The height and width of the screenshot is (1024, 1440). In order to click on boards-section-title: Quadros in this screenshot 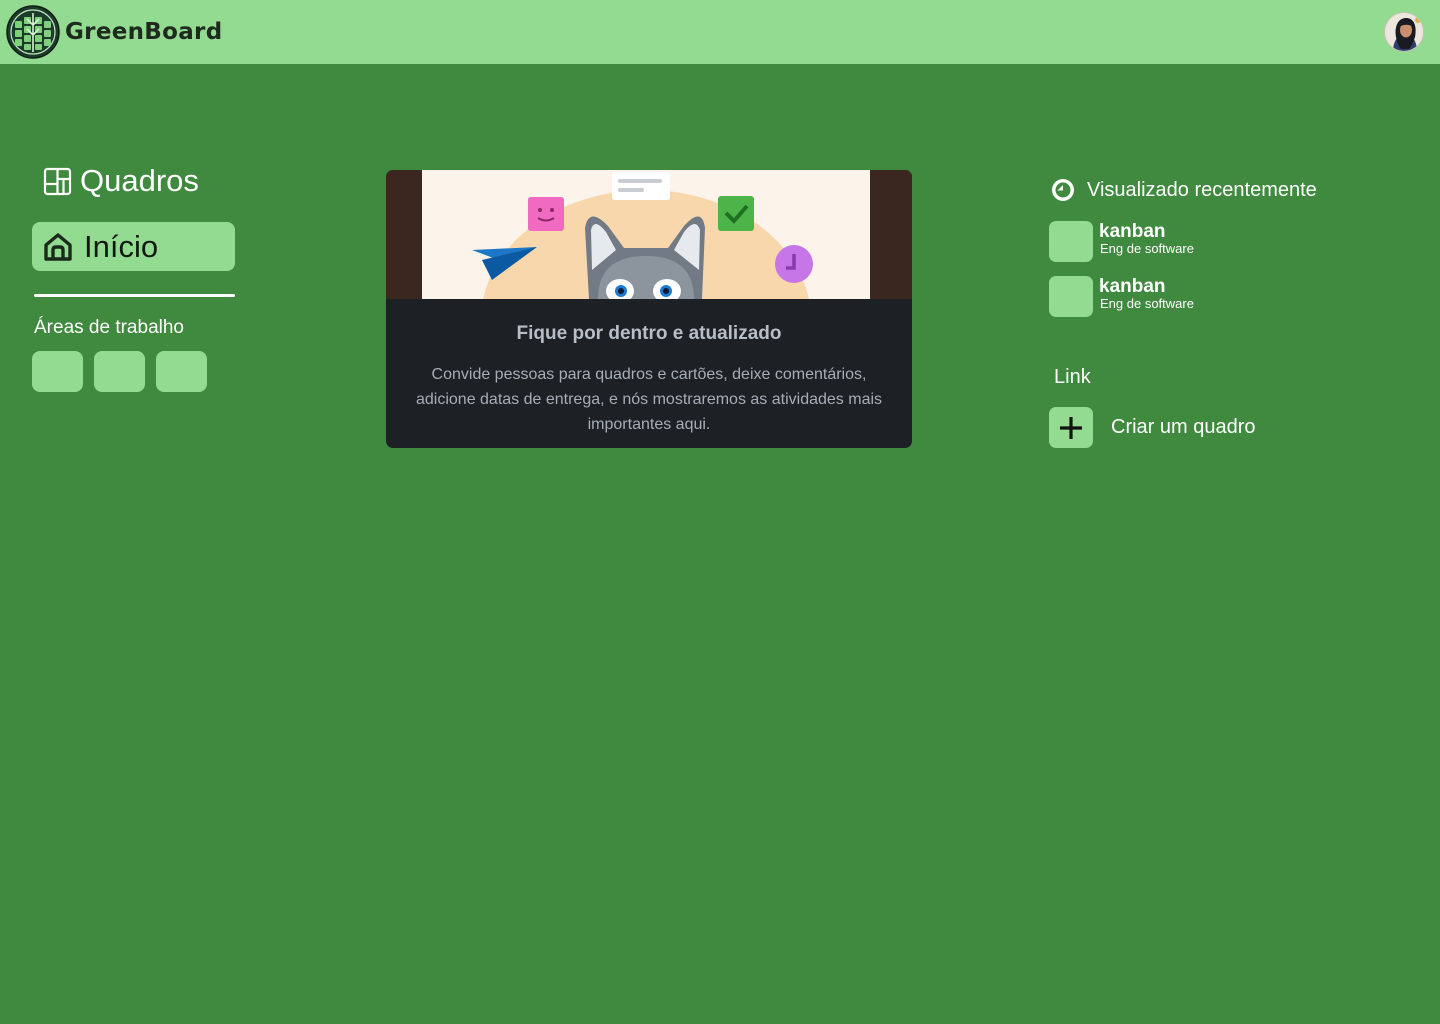, I will do `click(121, 181)`.